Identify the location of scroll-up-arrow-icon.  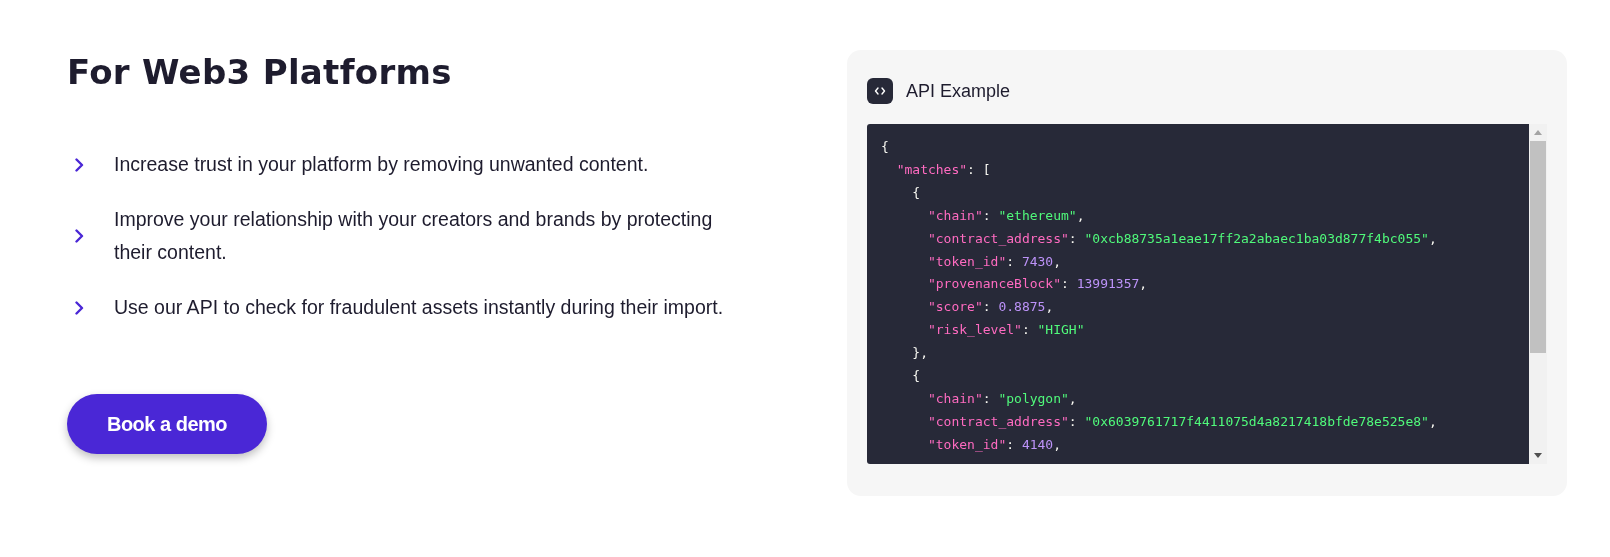
(1538, 132).